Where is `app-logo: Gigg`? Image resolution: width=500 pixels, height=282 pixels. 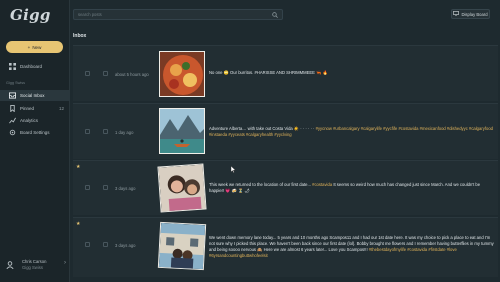
app-logo: Gigg is located at coordinates (30, 15).